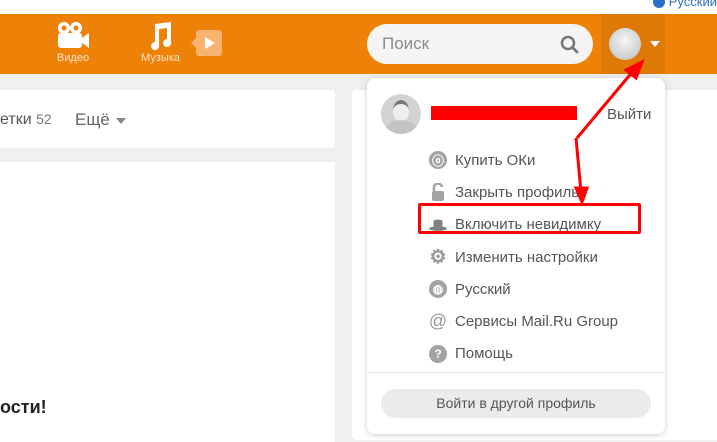 This screenshot has height=442, width=717. What do you see at coordinates (578, 165) in the screenshot?
I see `annotation-arrow-down` at bounding box center [578, 165].